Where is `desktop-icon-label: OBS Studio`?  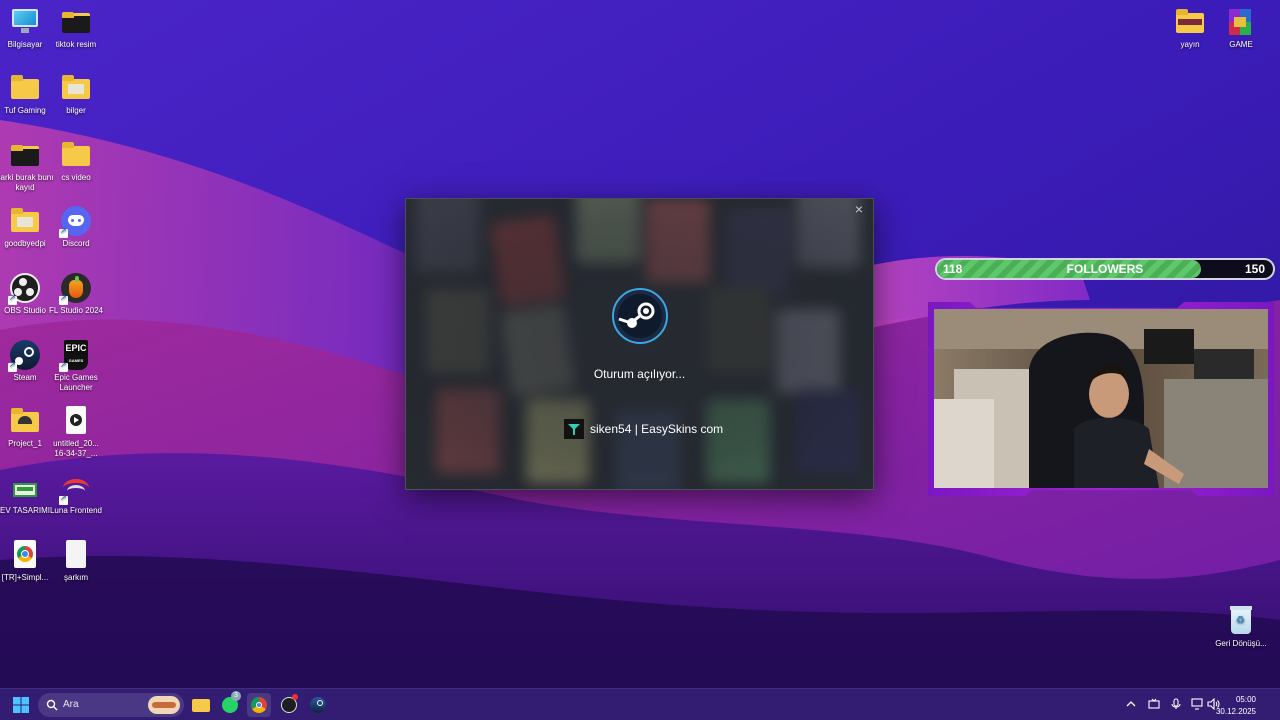
desktop-icon-label: OBS Studio is located at coordinates (25, 310).